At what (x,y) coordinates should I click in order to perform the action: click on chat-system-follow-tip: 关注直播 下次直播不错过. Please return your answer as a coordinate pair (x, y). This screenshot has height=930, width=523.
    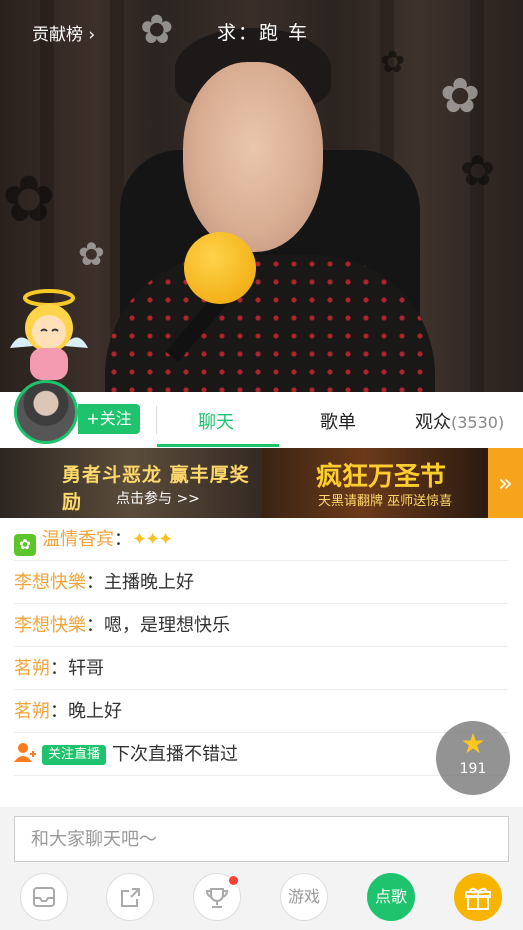
    Looking at the image, I should click on (261, 754).